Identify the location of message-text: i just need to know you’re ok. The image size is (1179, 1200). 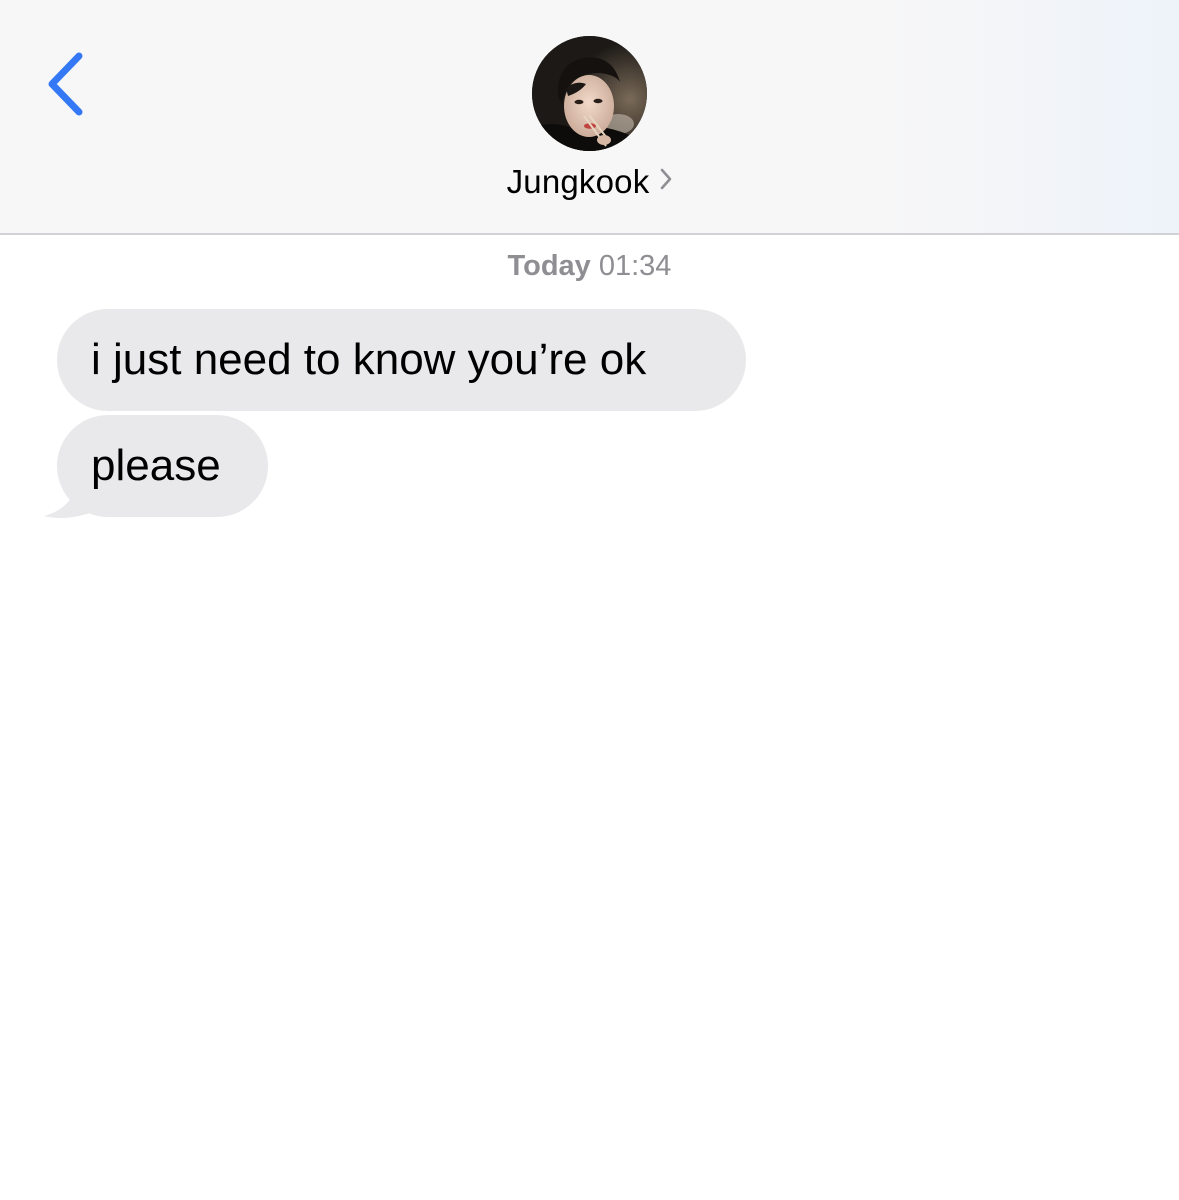
(369, 359).